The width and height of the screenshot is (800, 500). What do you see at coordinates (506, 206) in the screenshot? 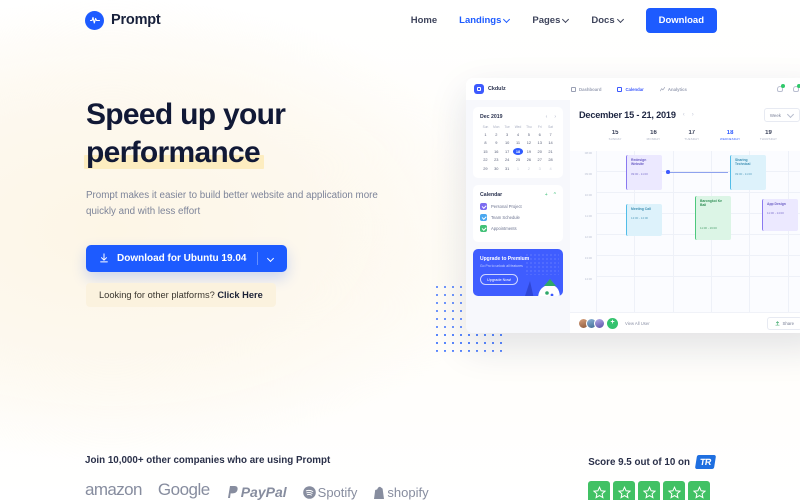
I see `calendar-list-item-label: Personal Project` at bounding box center [506, 206].